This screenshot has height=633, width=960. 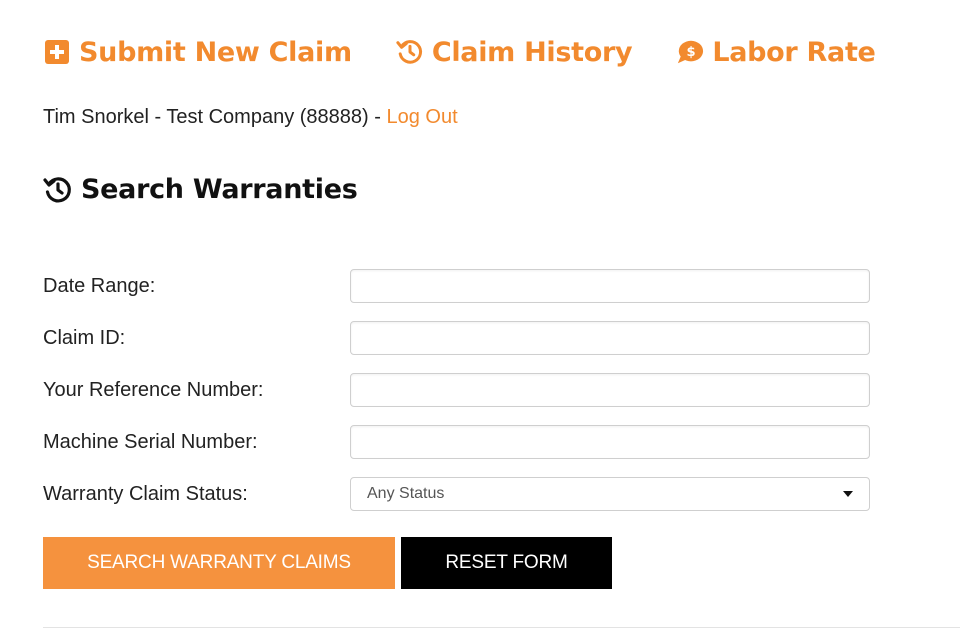 What do you see at coordinates (421, 117) in the screenshot?
I see `logout-link: Log Out` at bounding box center [421, 117].